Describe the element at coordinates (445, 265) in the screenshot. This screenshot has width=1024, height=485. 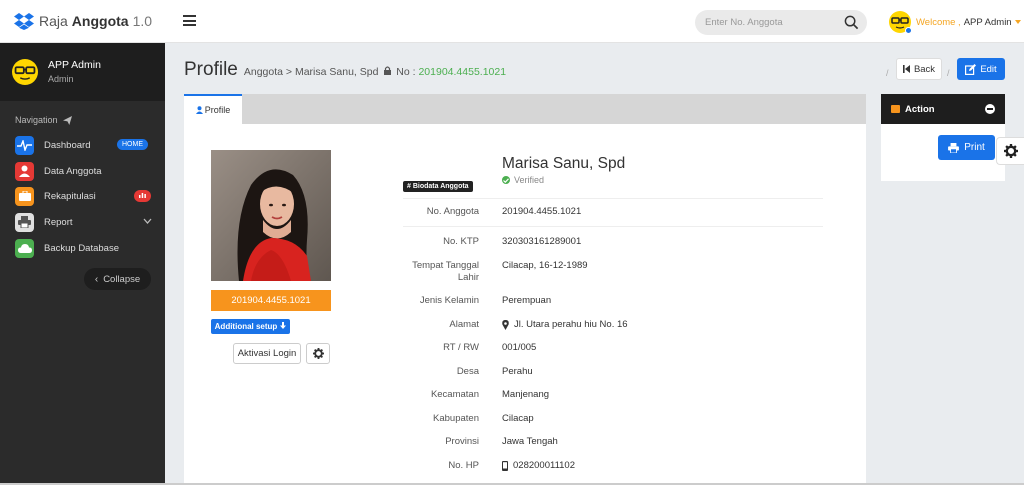
I see `field-label-line1: Tempat Tanggal` at that location.